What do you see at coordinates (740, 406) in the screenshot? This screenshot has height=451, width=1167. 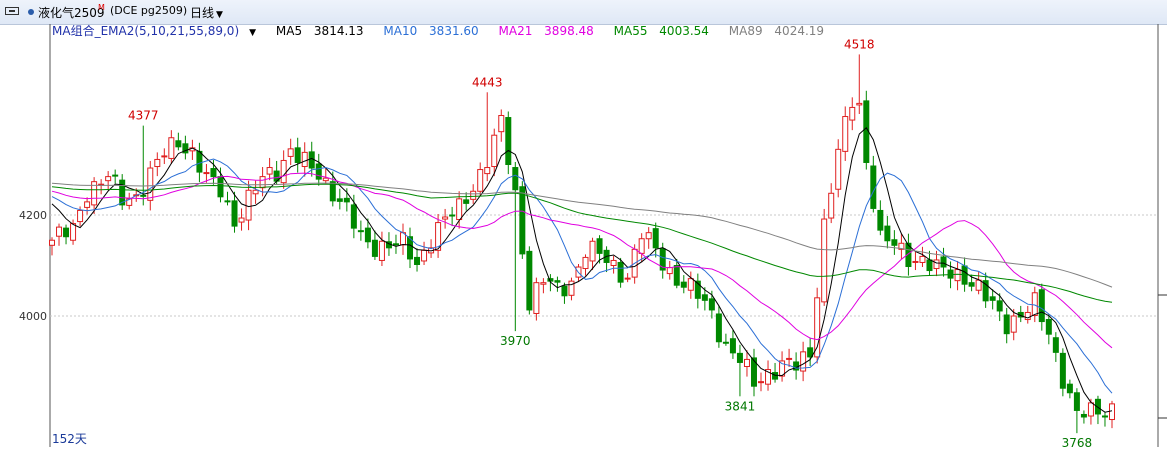 I see `low-price-label: 3841` at bounding box center [740, 406].